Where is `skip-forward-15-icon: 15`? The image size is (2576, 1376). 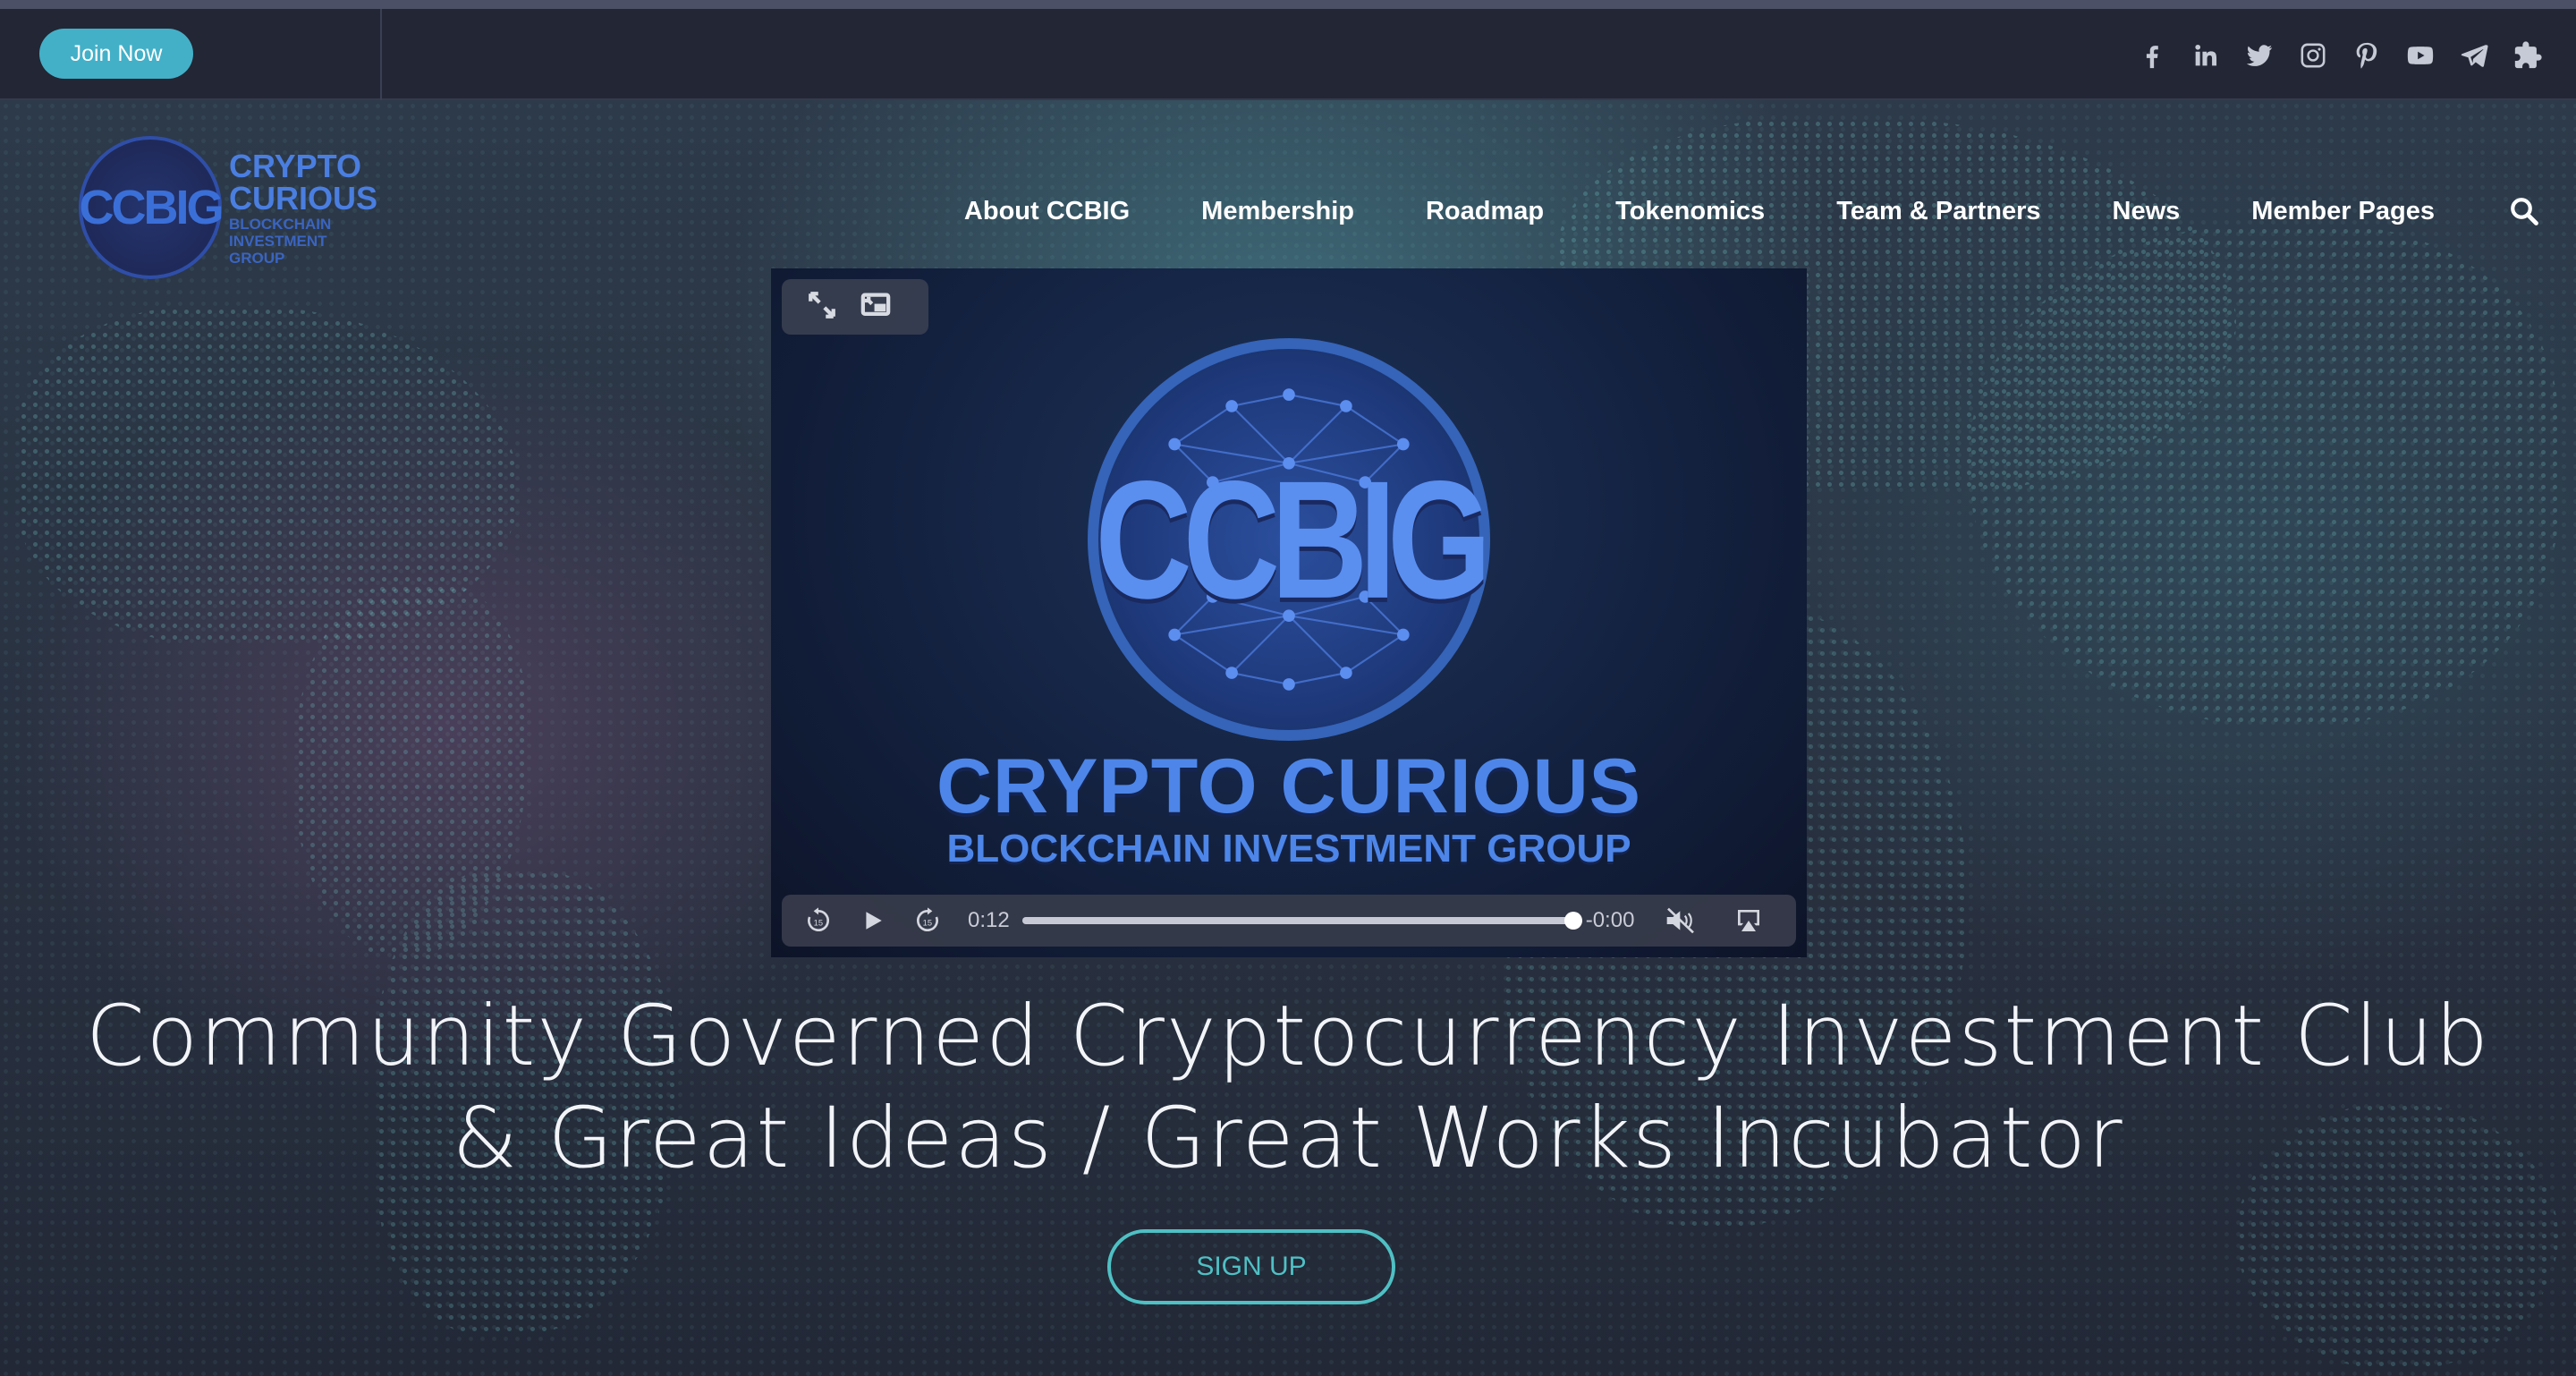 skip-forward-15-icon: 15 is located at coordinates (927, 921).